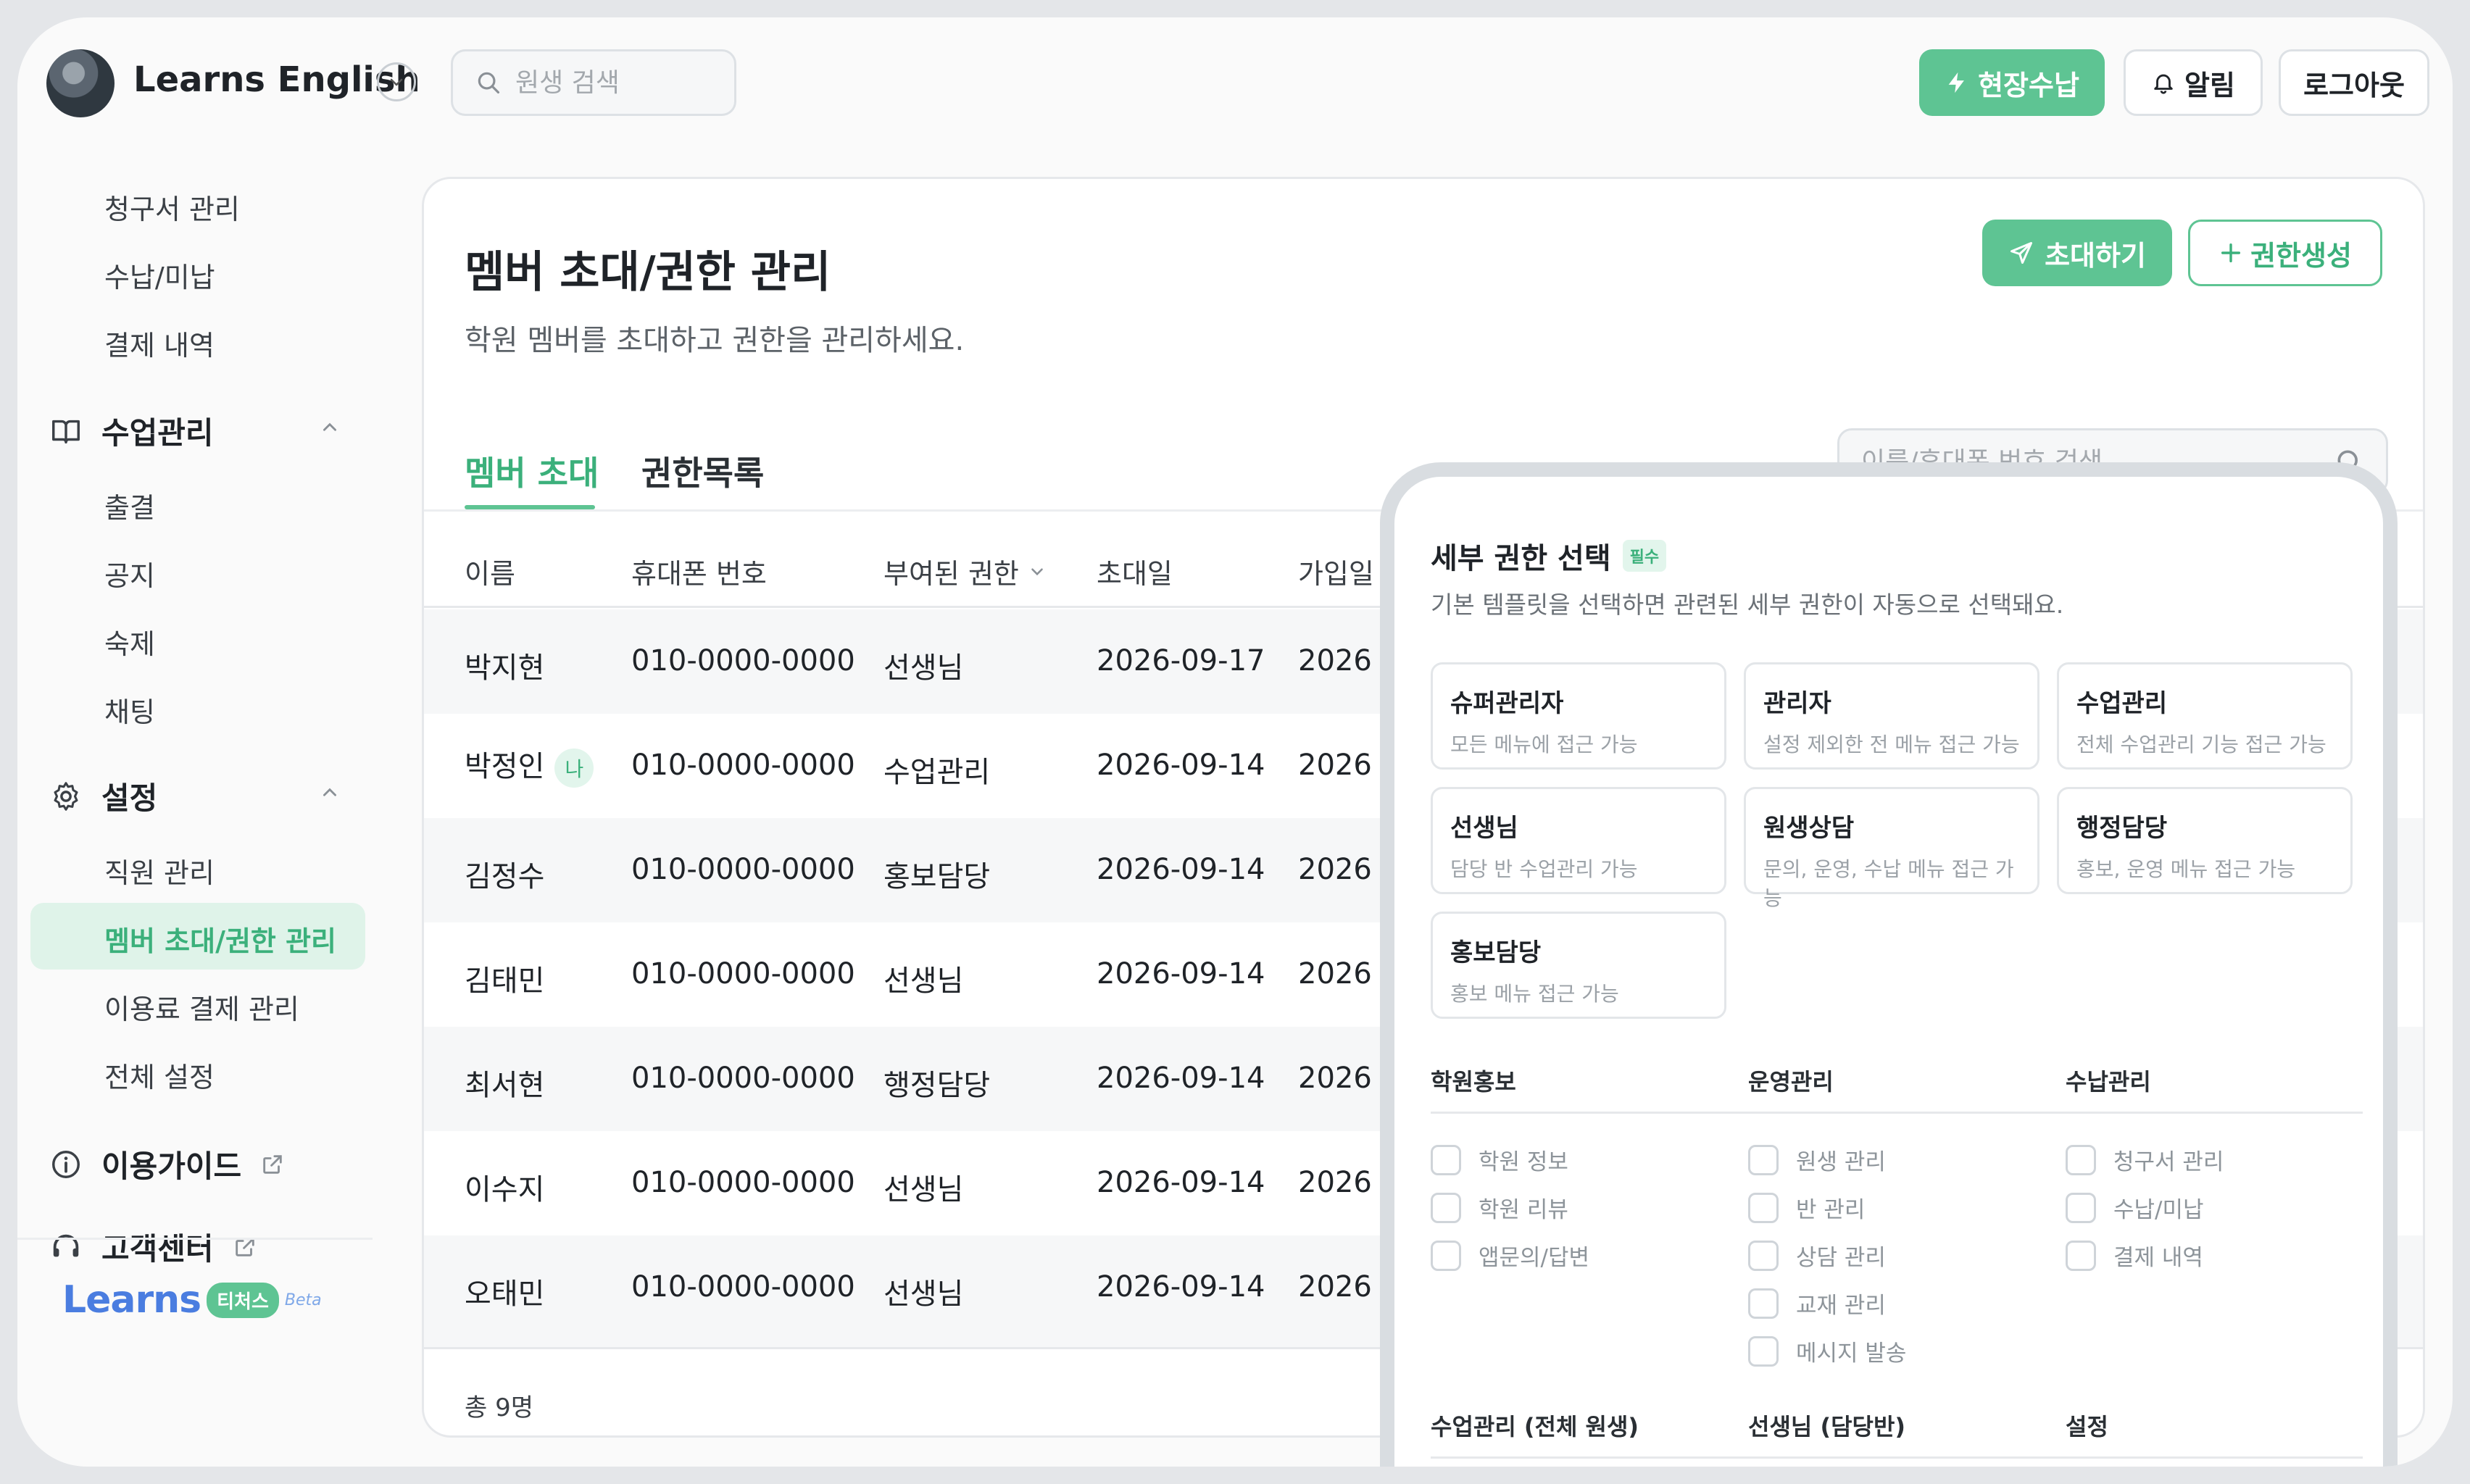 This screenshot has width=2470, height=1484. I want to click on student-search, so click(594, 82).